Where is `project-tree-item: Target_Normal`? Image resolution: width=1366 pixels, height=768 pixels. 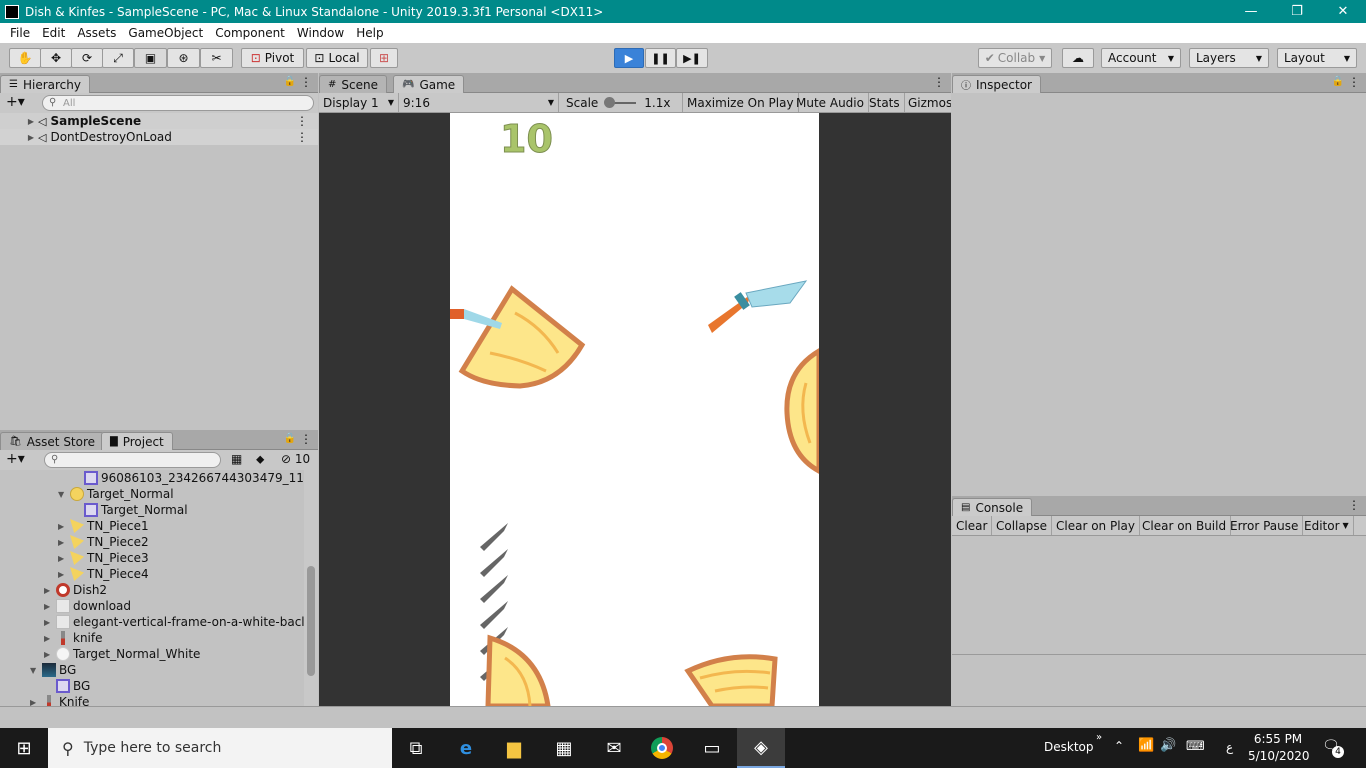
project-tree-item: Target_Normal is located at coordinates (130, 510).